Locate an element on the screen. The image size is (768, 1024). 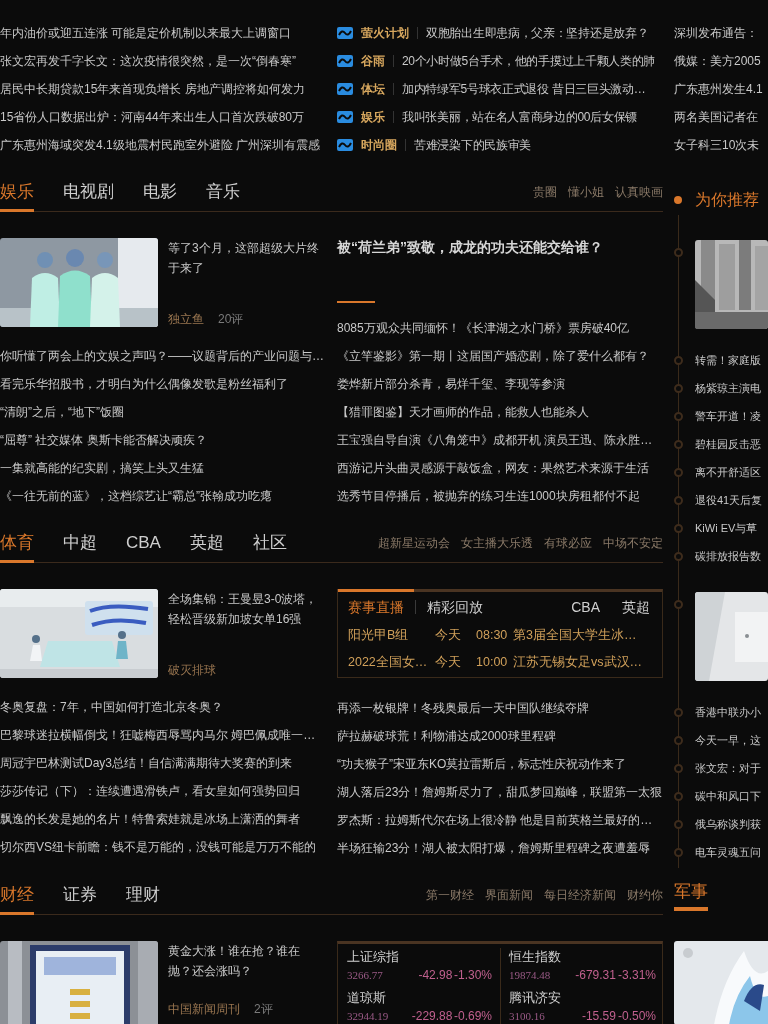
headline-link: 莎莎传记（下）：连续遭遇滑铁卢，看女皇如何强势回归 is located at coordinates (165, 791).